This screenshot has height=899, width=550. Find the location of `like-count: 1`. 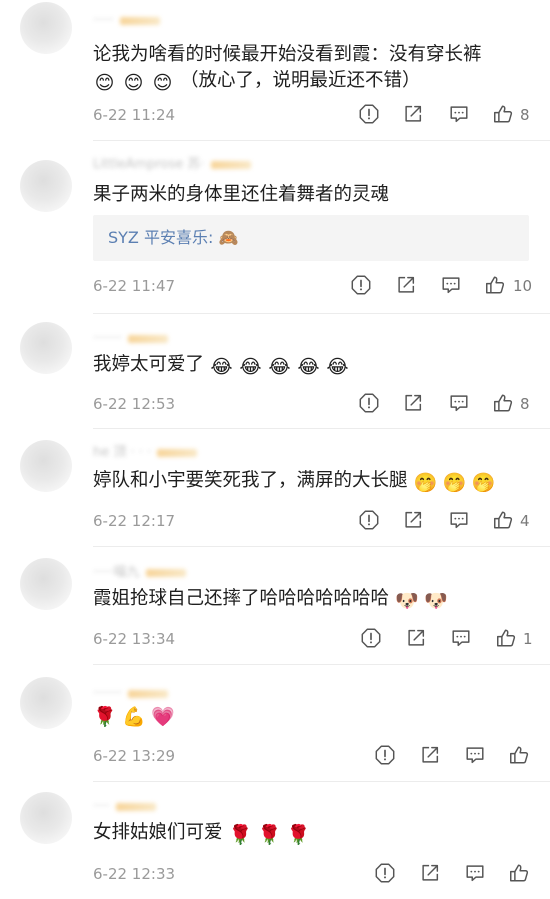

like-count: 1 is located at coordinates (528, 639).